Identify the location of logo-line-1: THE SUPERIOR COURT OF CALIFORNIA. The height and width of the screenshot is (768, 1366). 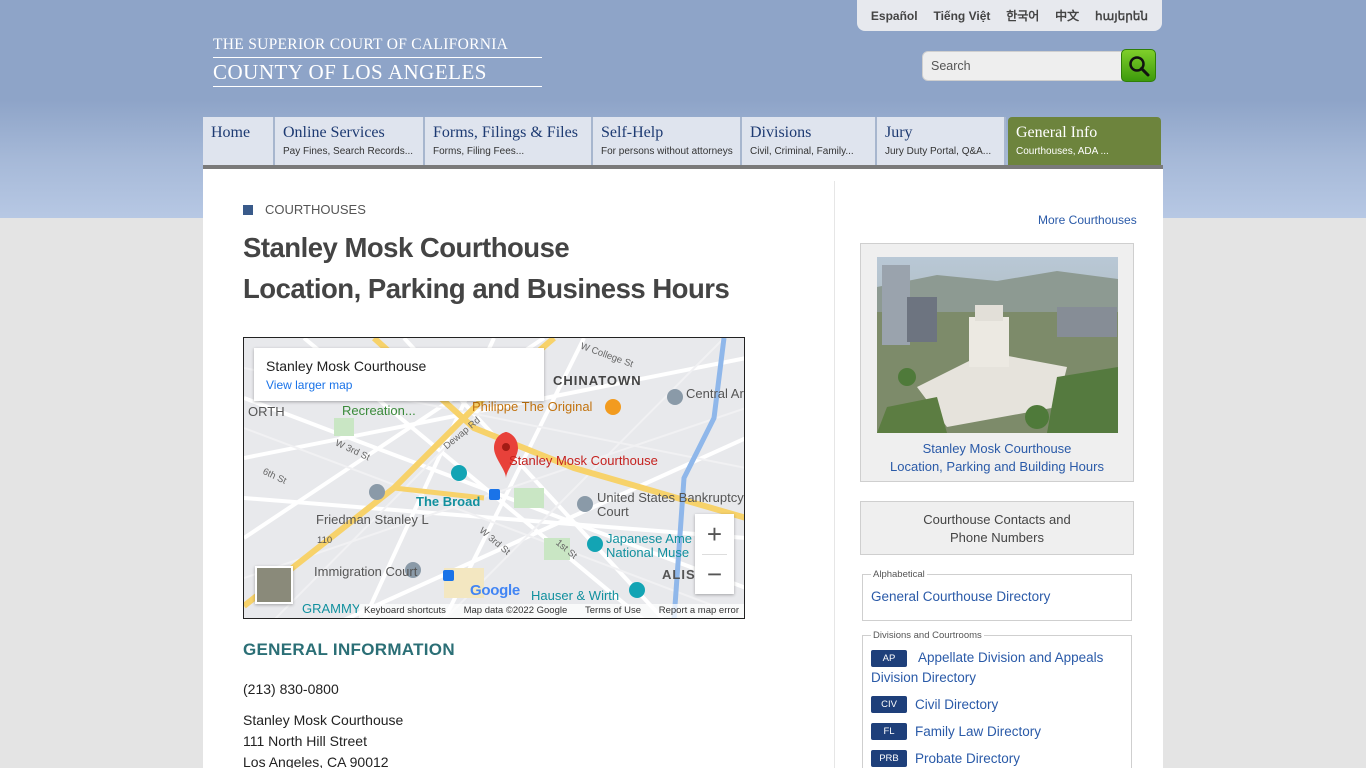
(377, 47).